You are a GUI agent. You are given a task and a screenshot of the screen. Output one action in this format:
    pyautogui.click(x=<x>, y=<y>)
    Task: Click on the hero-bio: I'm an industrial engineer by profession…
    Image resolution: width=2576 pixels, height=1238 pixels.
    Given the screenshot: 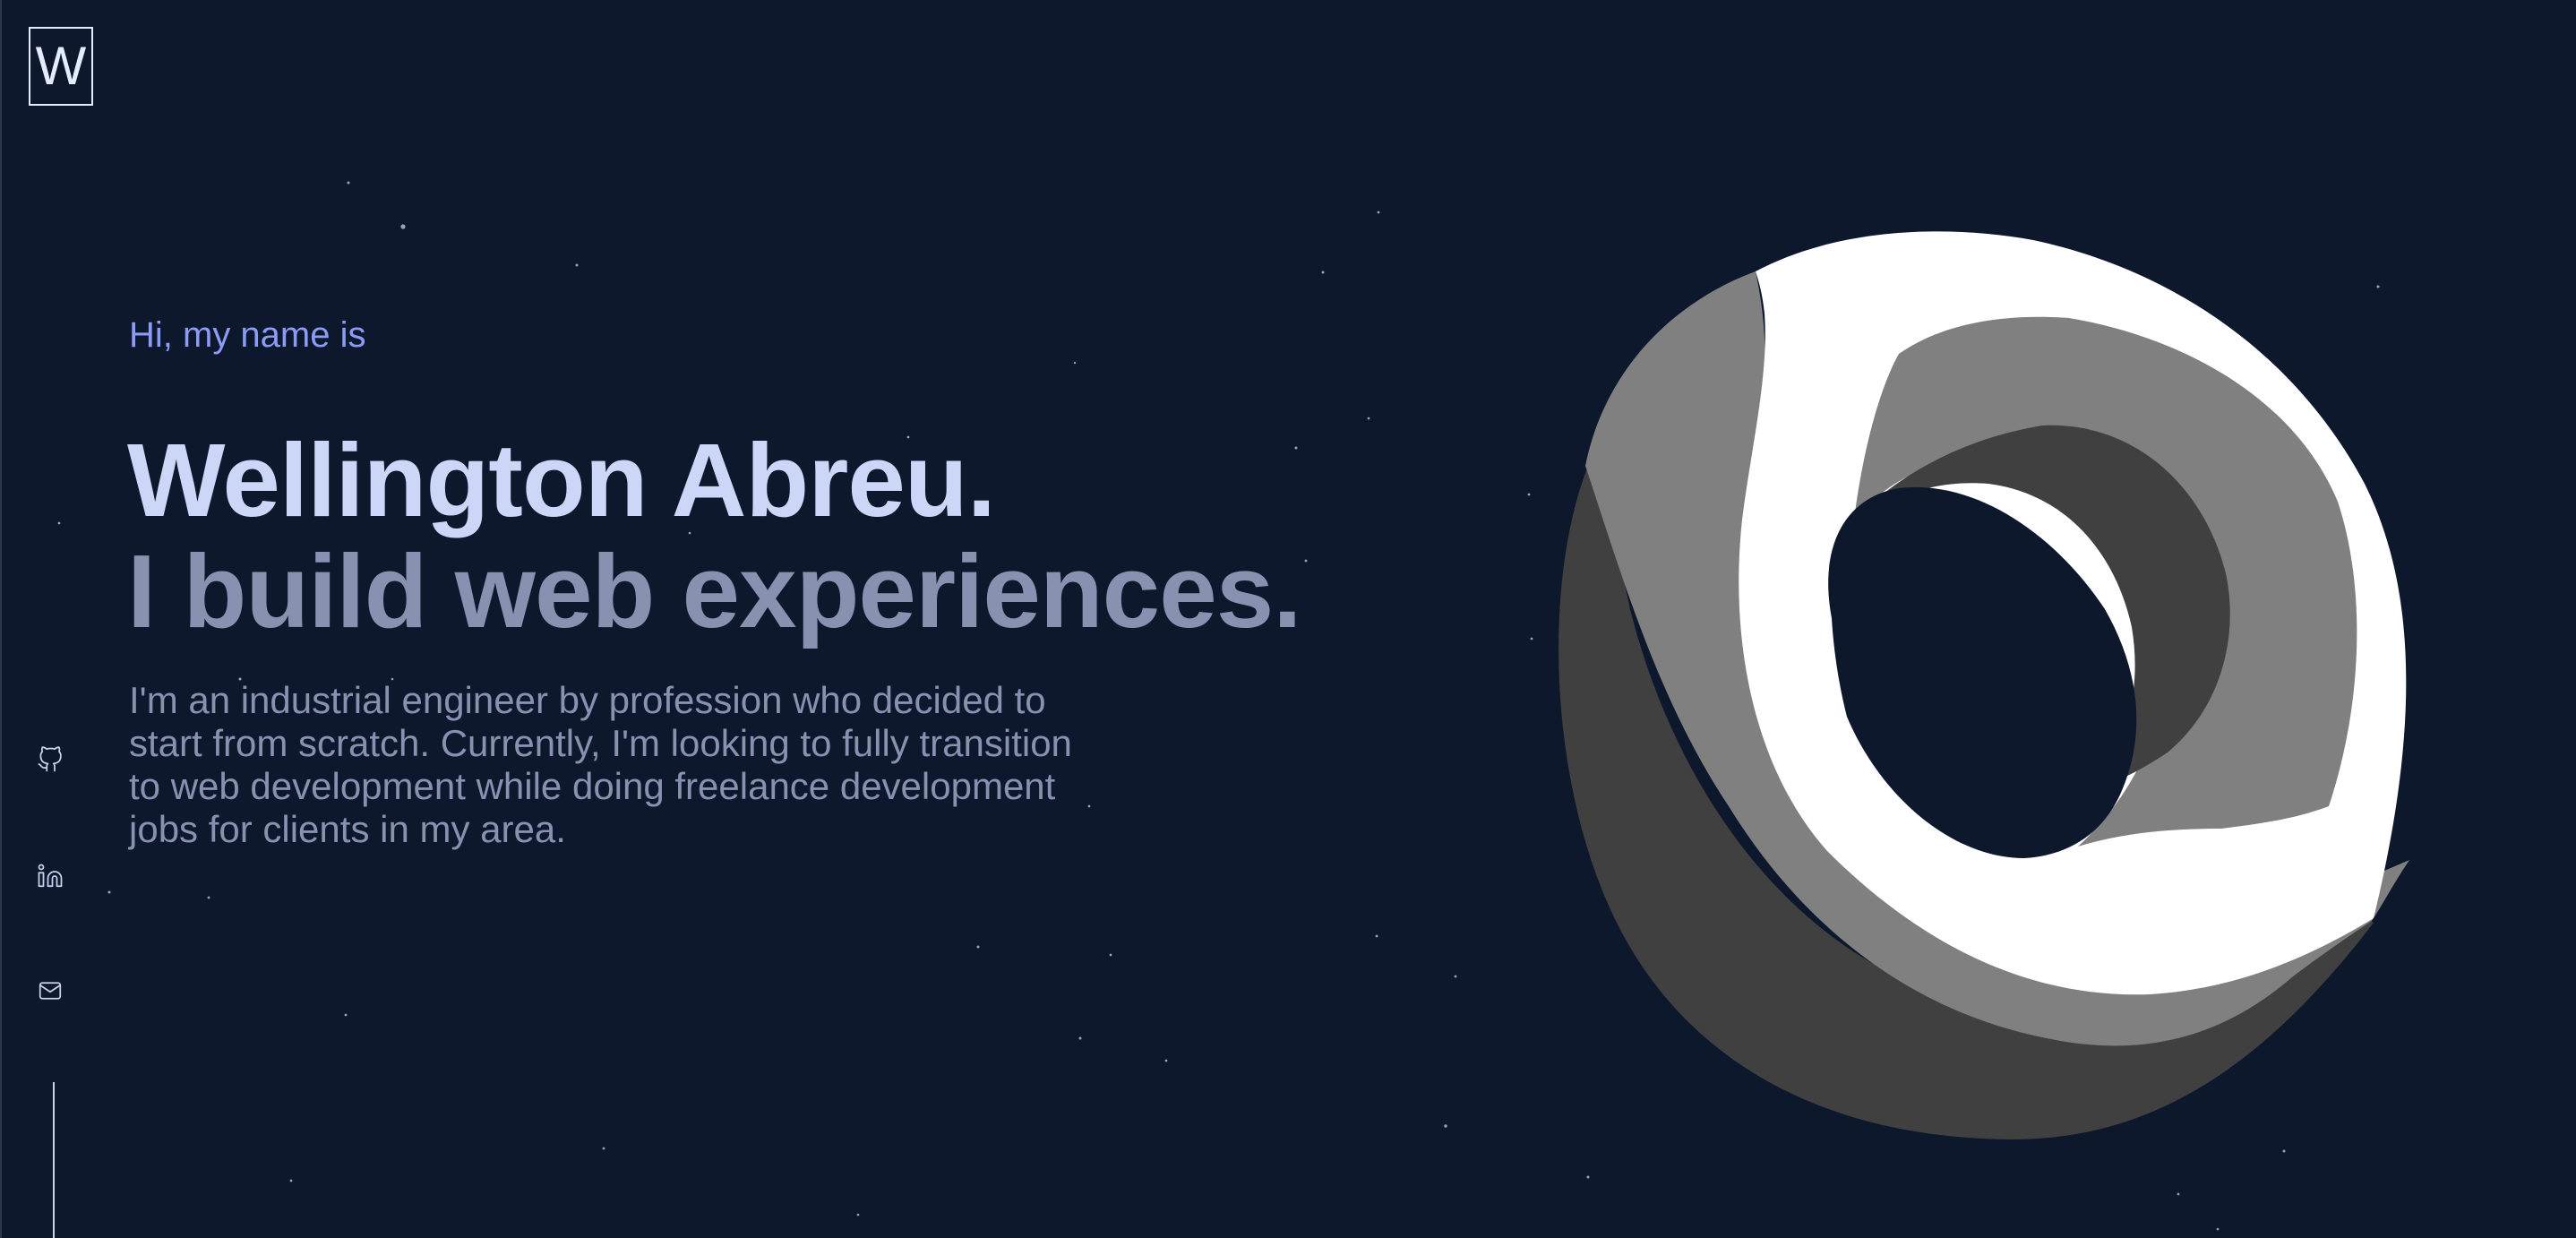 What is the action you would take?
    pyautogui.click(x=600, y=764)
    